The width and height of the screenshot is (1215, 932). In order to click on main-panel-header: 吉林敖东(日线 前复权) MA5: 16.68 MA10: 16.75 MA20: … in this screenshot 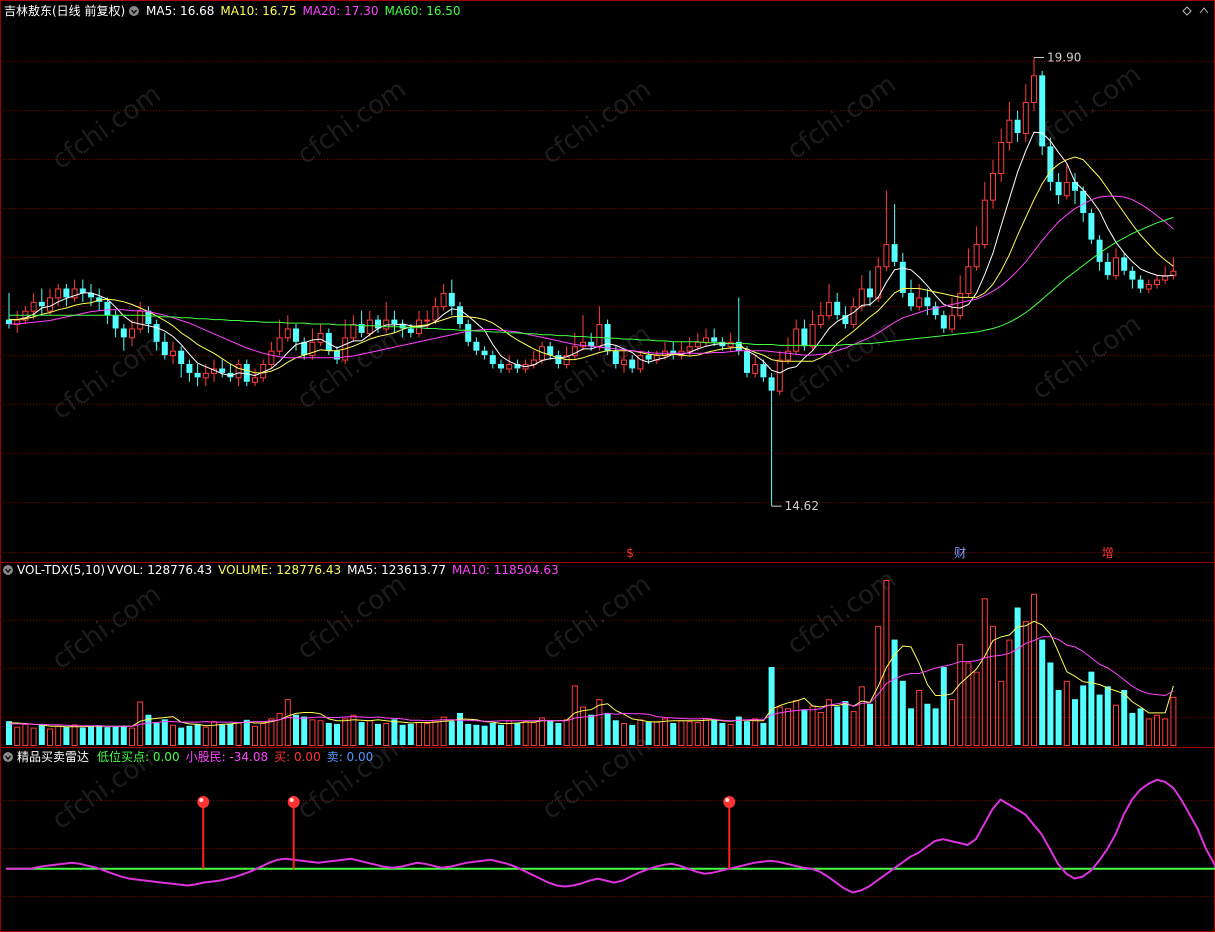, I will do `click(606, 10)`.